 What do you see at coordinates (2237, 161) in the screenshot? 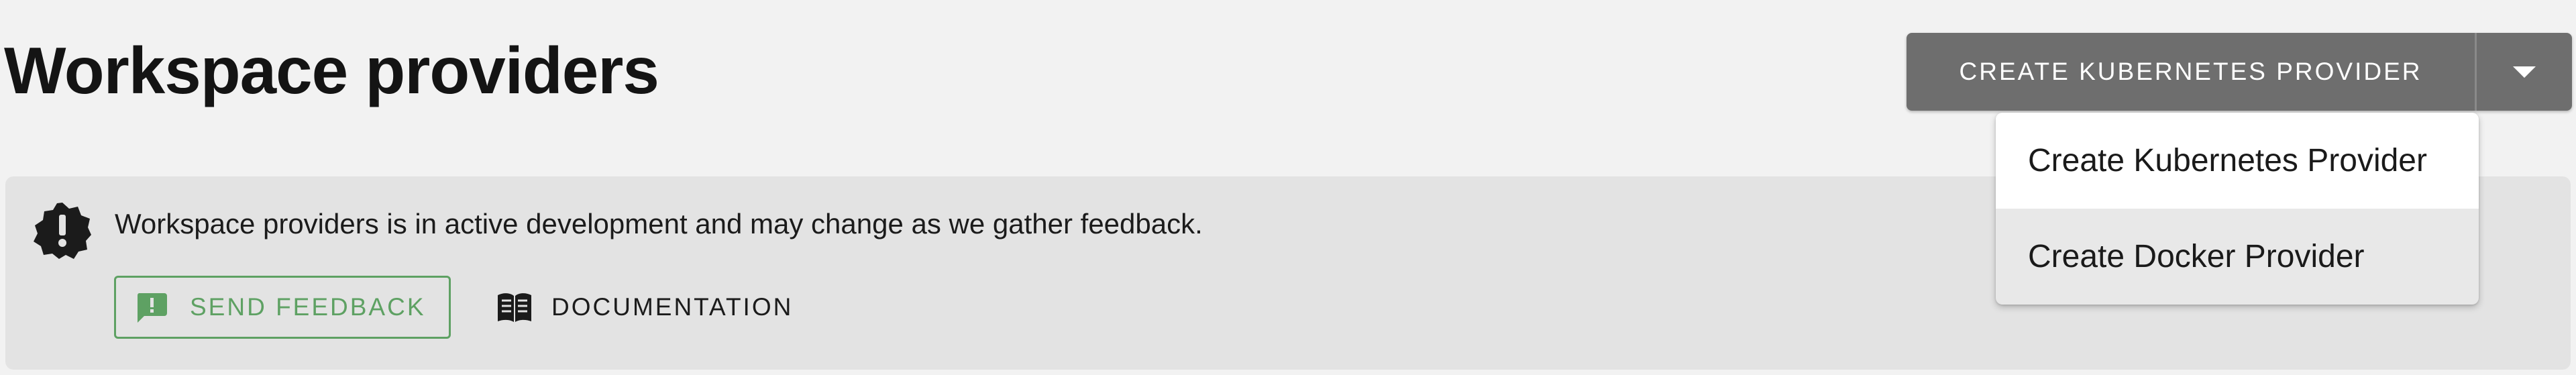
I see `menu-item-create-kubernetes-provider: Create Kubernetes Provider` at bounding box center [2237, 161].